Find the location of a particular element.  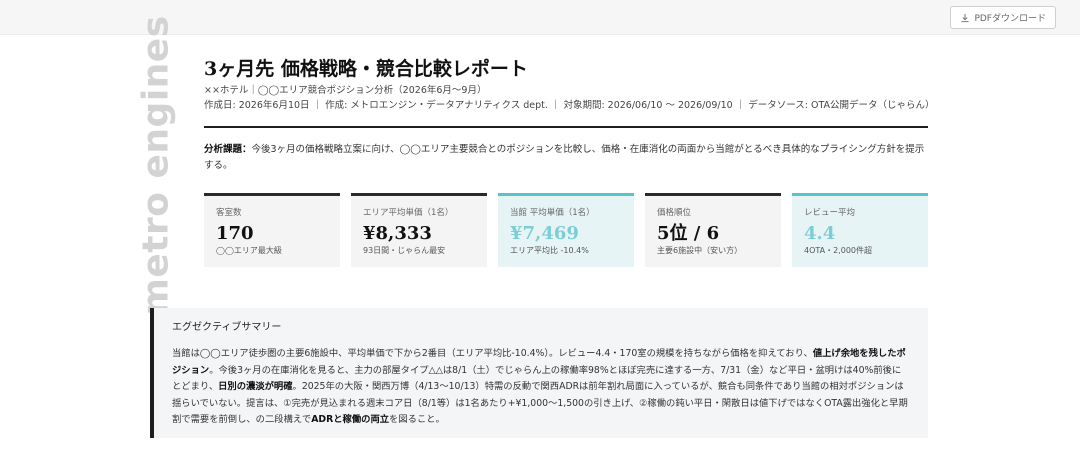

kpi-value: 4.4 is located at coordinates (820, 233).